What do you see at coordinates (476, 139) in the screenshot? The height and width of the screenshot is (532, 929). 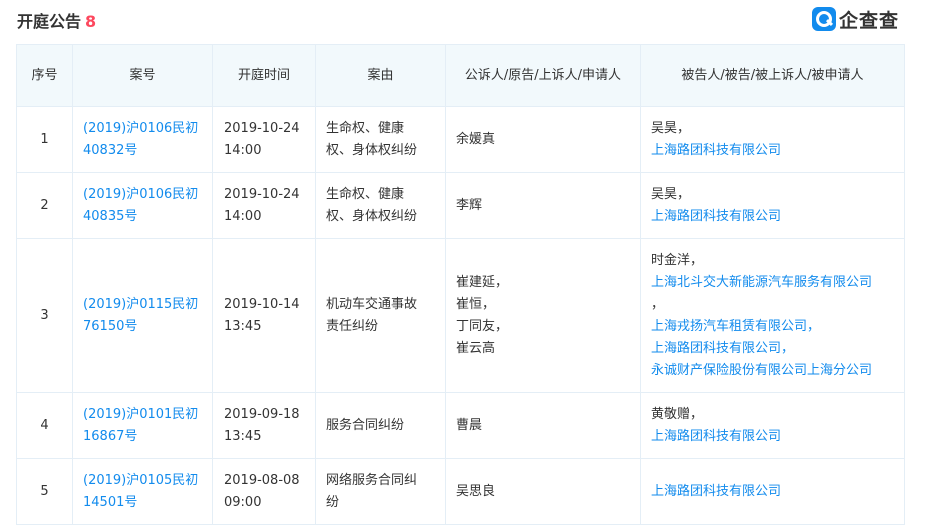 I see `plaintiff-name: 余媛真` at bounding box center [476, 139].